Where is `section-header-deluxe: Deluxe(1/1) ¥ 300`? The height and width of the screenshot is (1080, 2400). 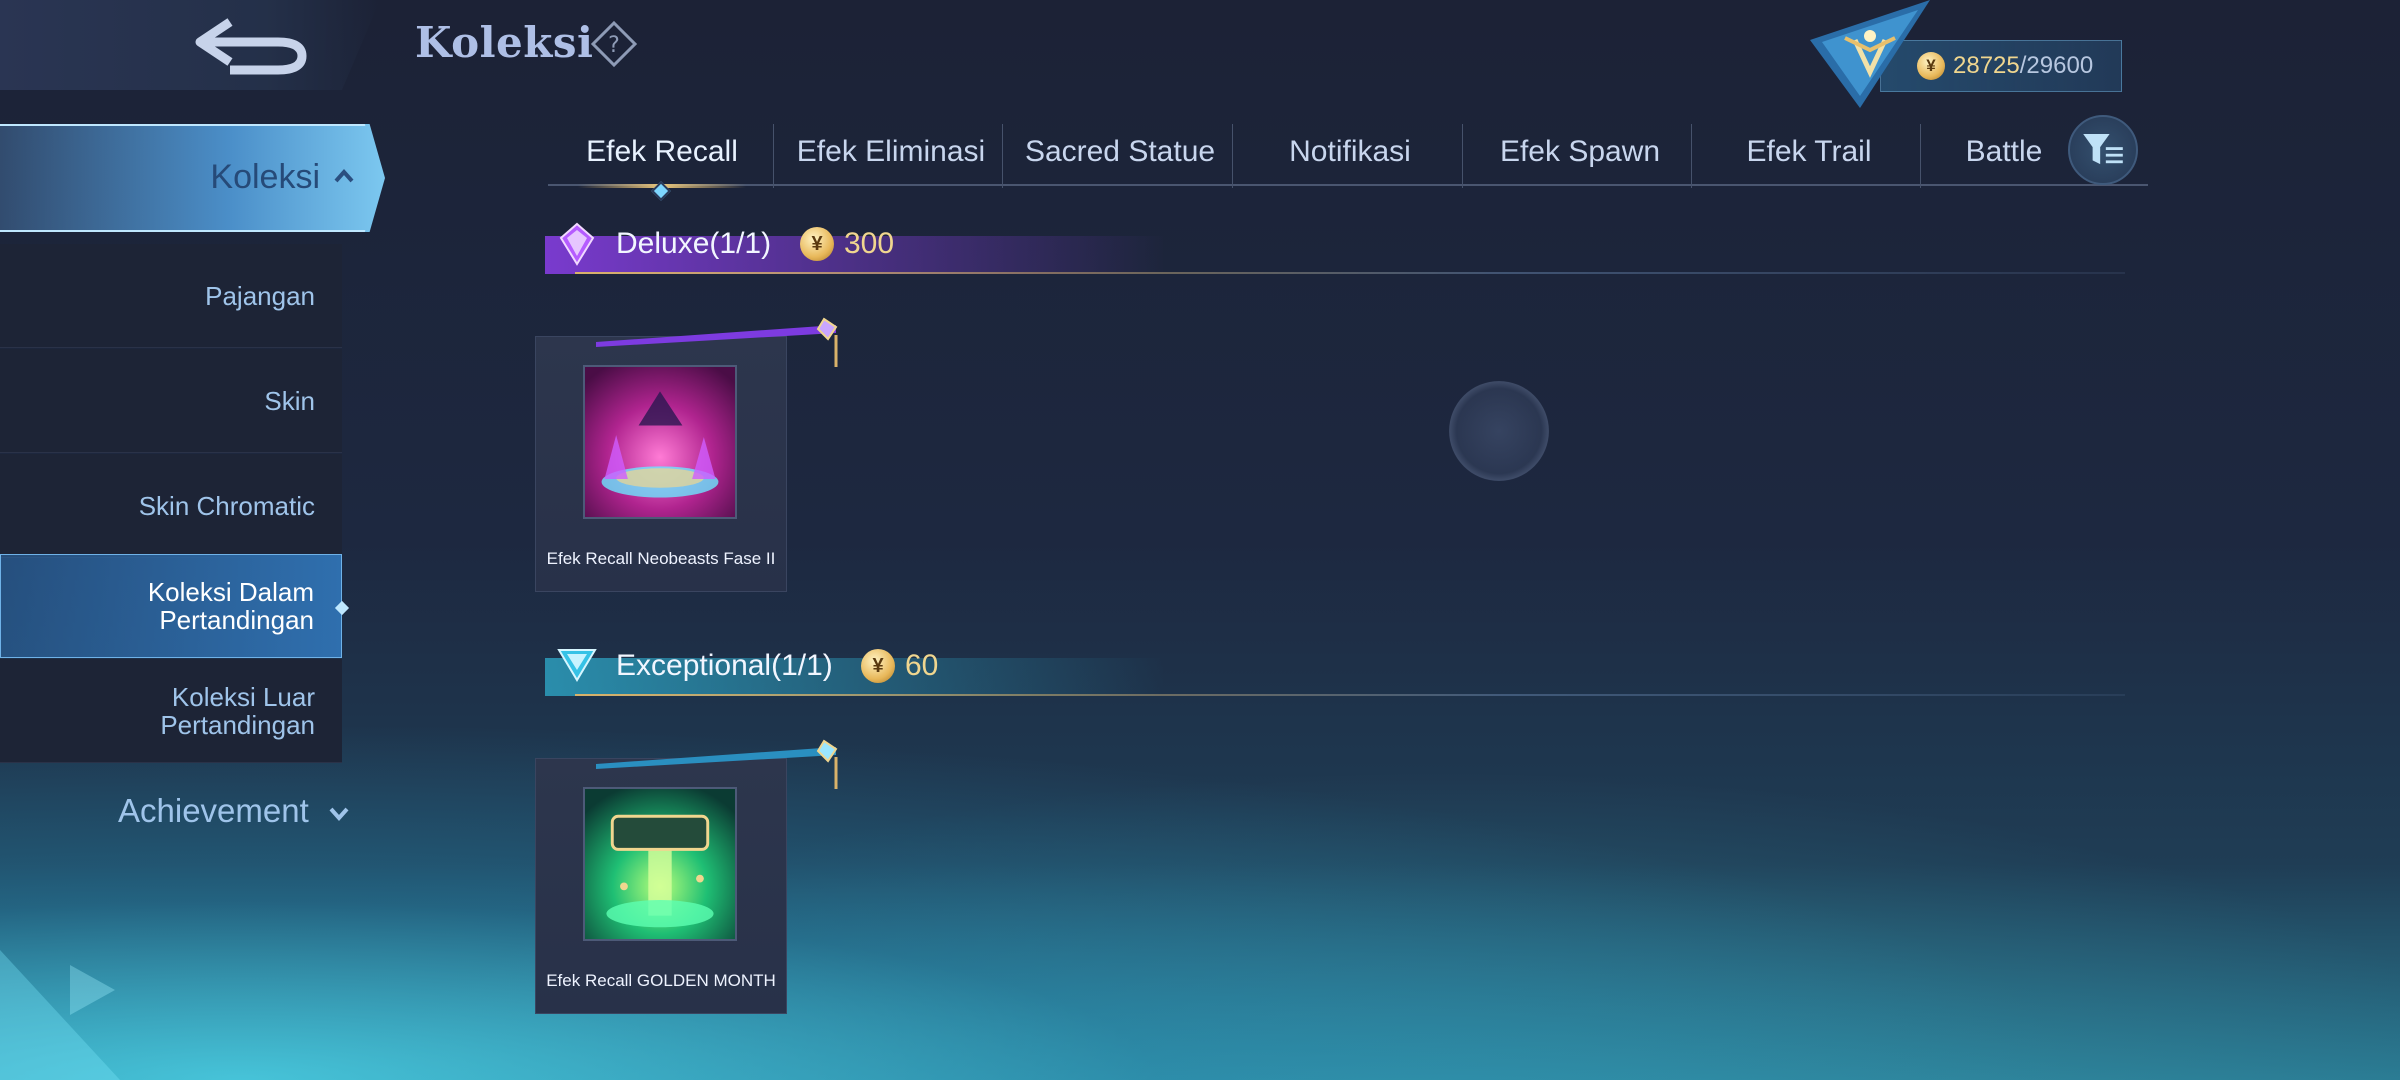
section-header-deluxe: Deluxe(1/1) ¥ 300 is located at coordinates (1335, 246).